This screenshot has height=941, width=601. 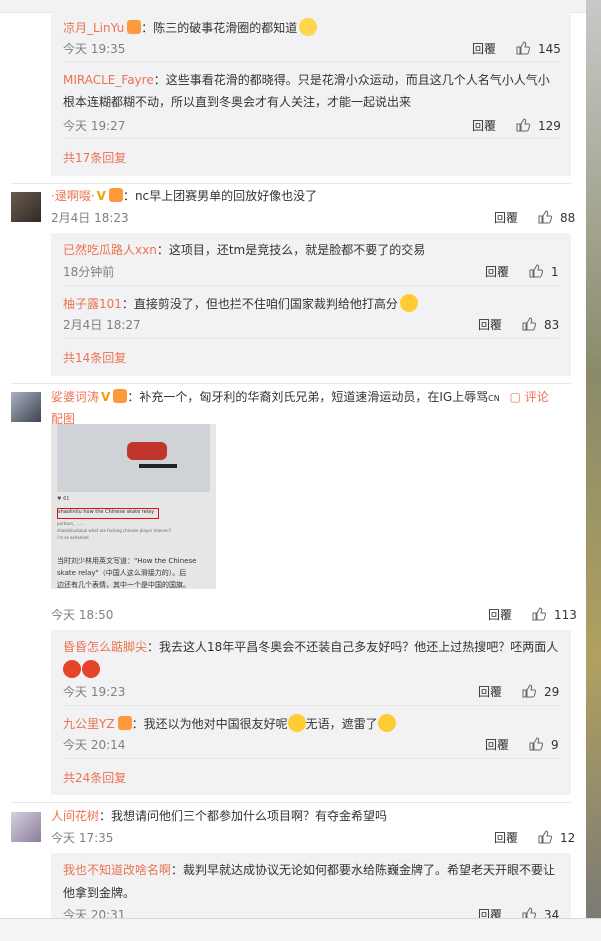 What do you see at coordinates (94, 778) in the screenshot?
I see `more-replies-link: 共24条回复` at bounding box center [94, 778].